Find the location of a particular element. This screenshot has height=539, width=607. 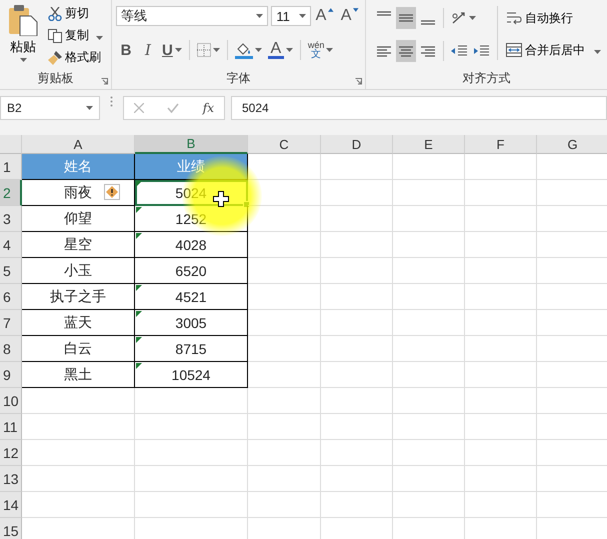

row-header: 2 is located at coordinates (11, 193).